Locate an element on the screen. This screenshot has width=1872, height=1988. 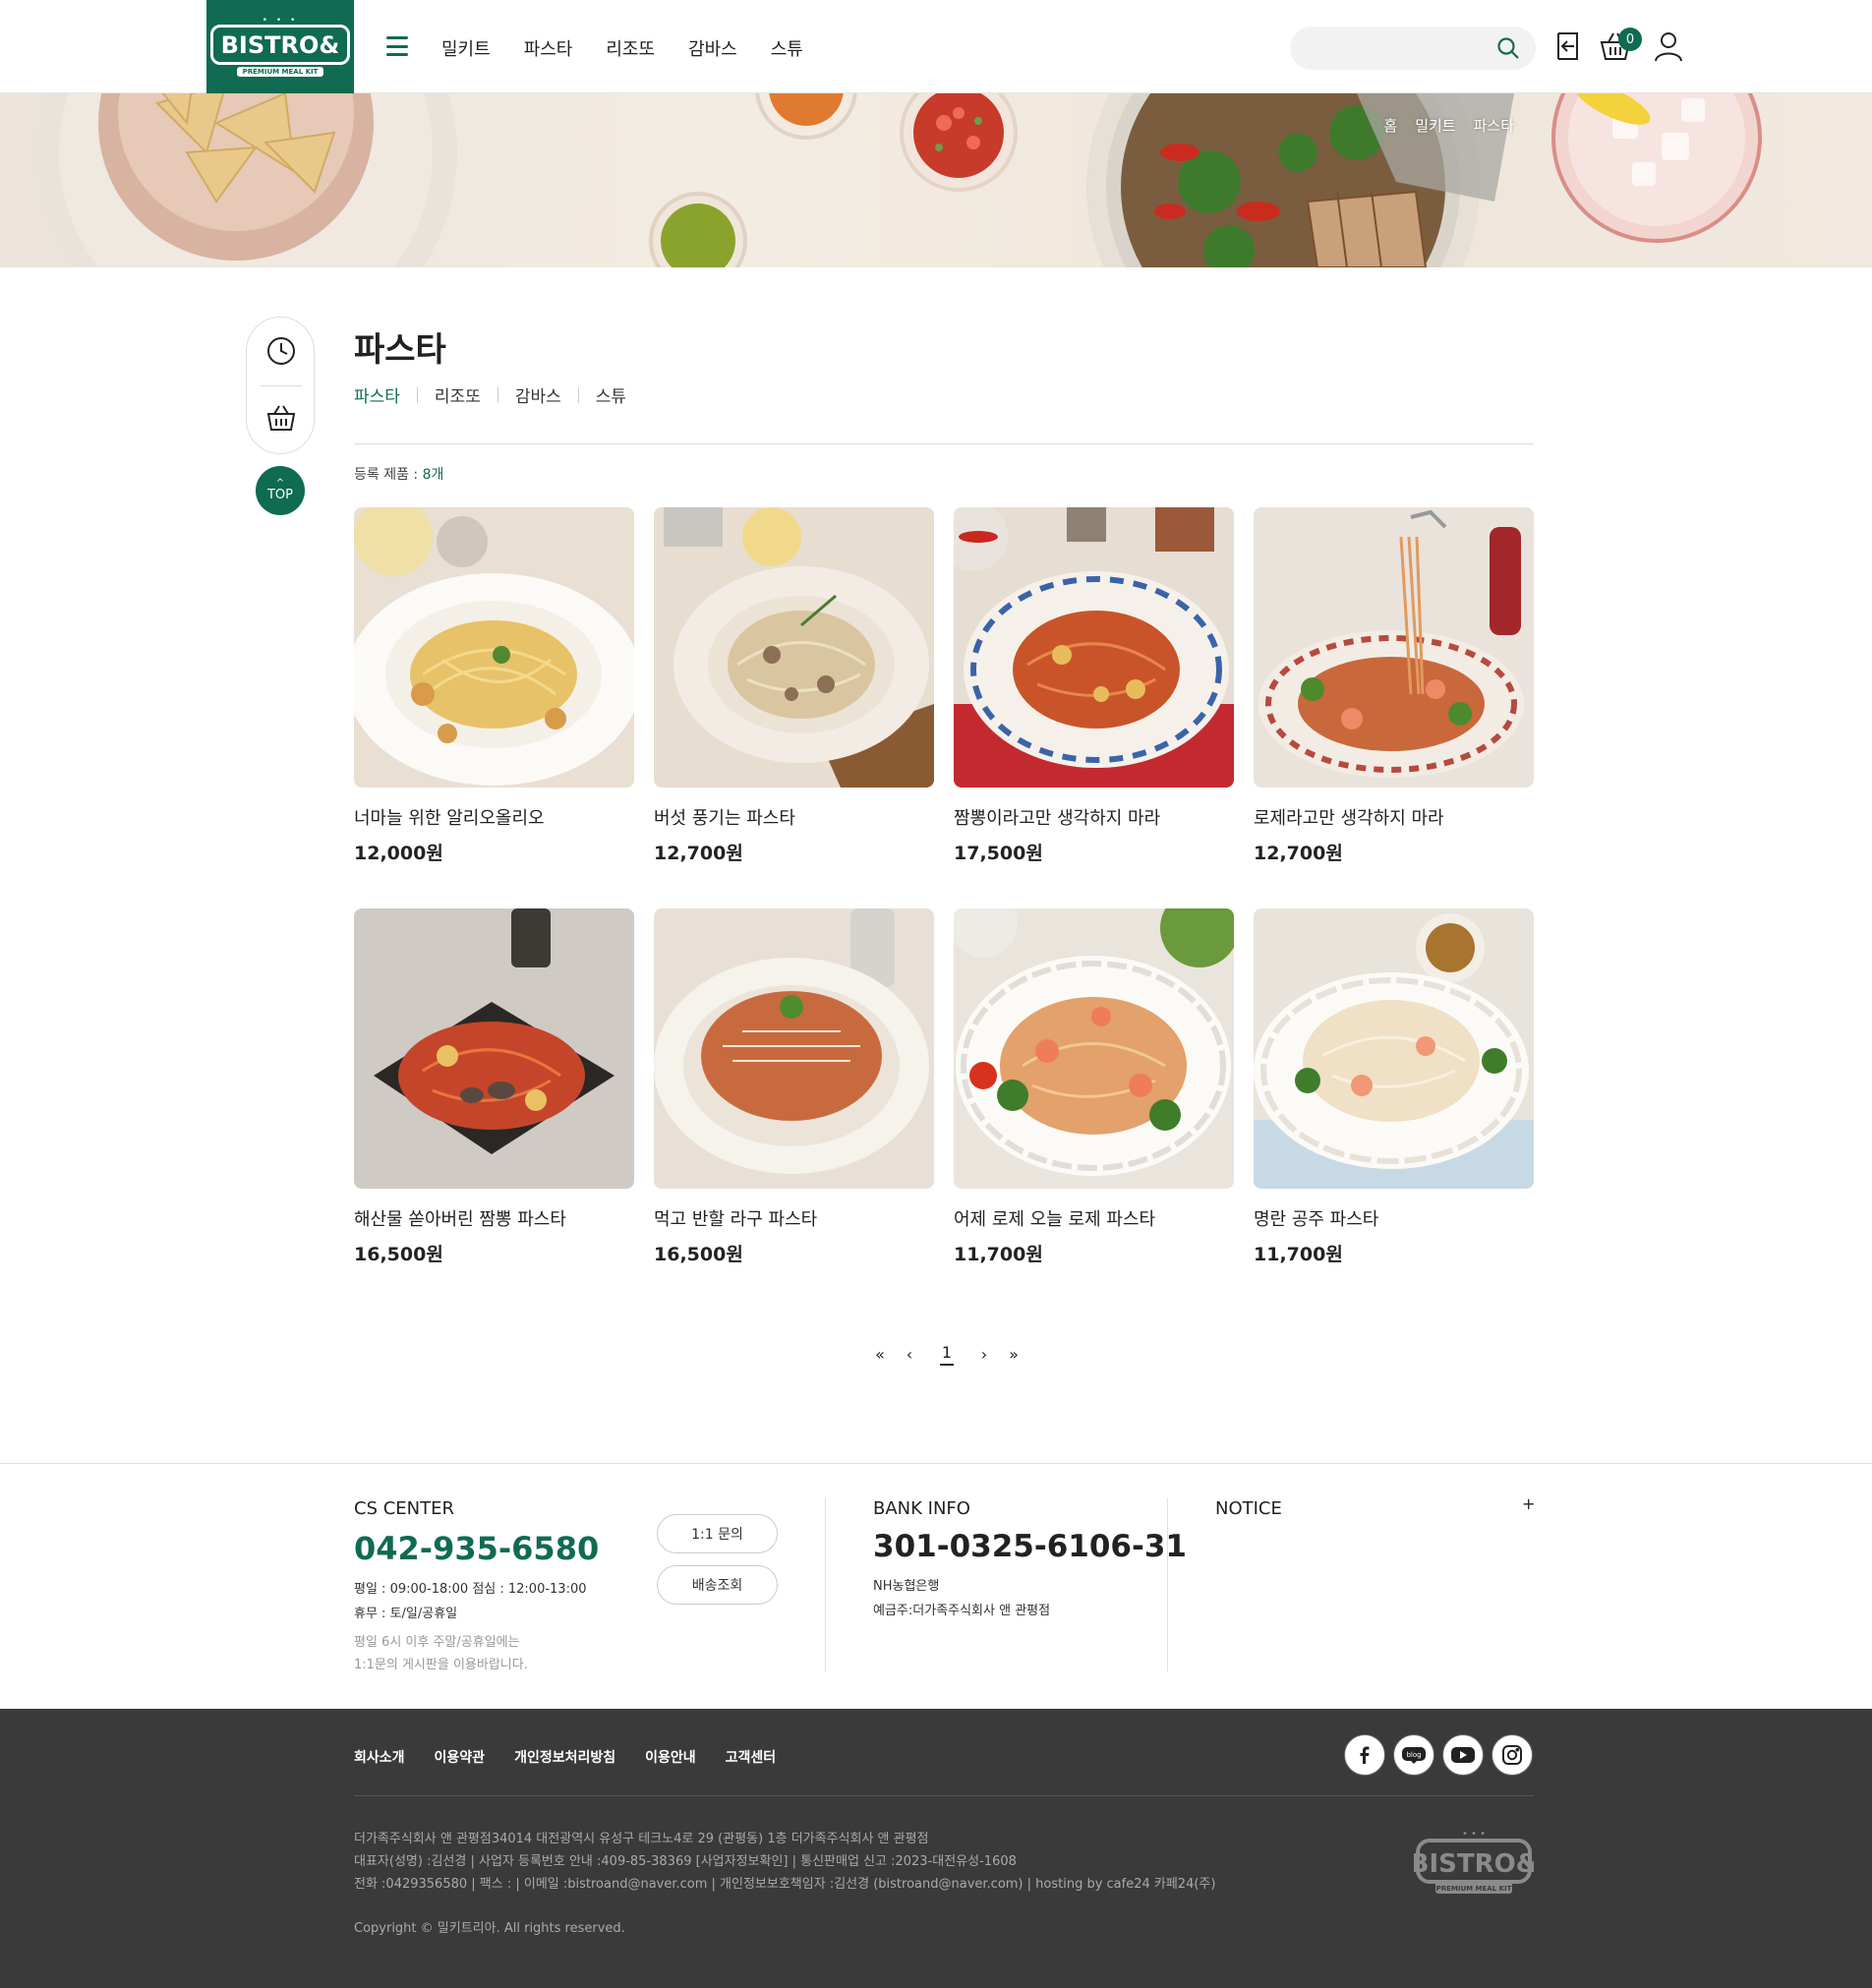
site-footer is located at coordinates (936, 1848).